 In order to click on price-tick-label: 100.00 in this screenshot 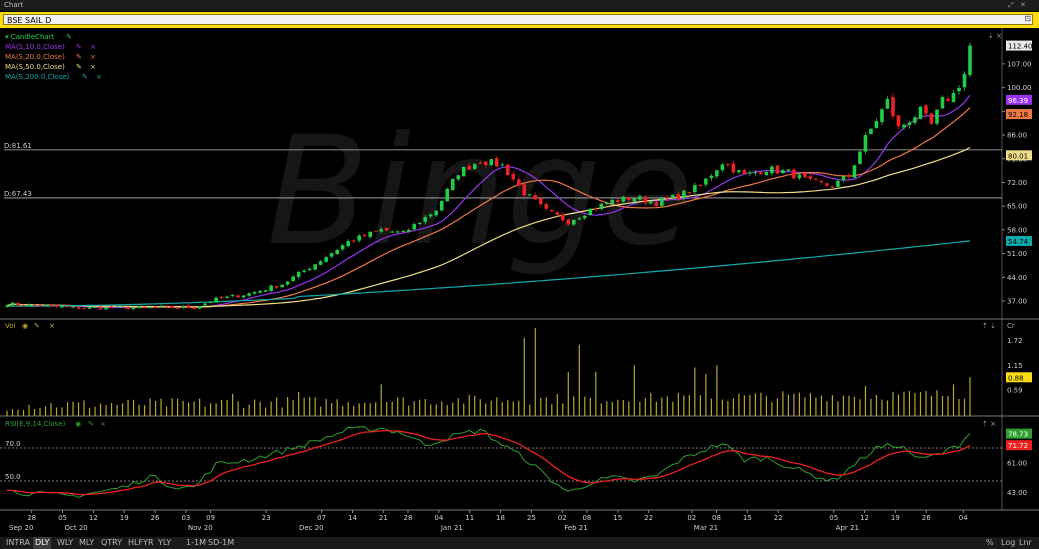, I will do `click(1019, 88)`.